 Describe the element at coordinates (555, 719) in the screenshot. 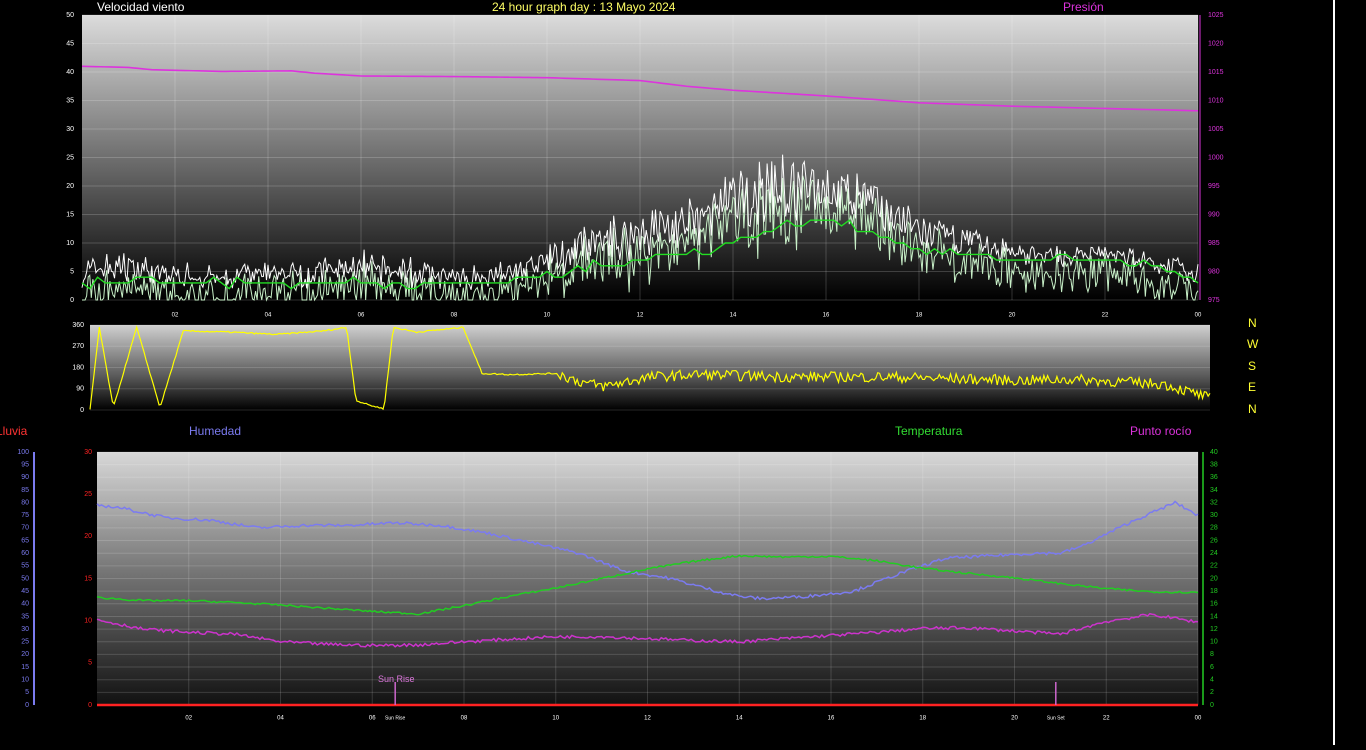

I see `temp-x-tick-label: 10` at that location.